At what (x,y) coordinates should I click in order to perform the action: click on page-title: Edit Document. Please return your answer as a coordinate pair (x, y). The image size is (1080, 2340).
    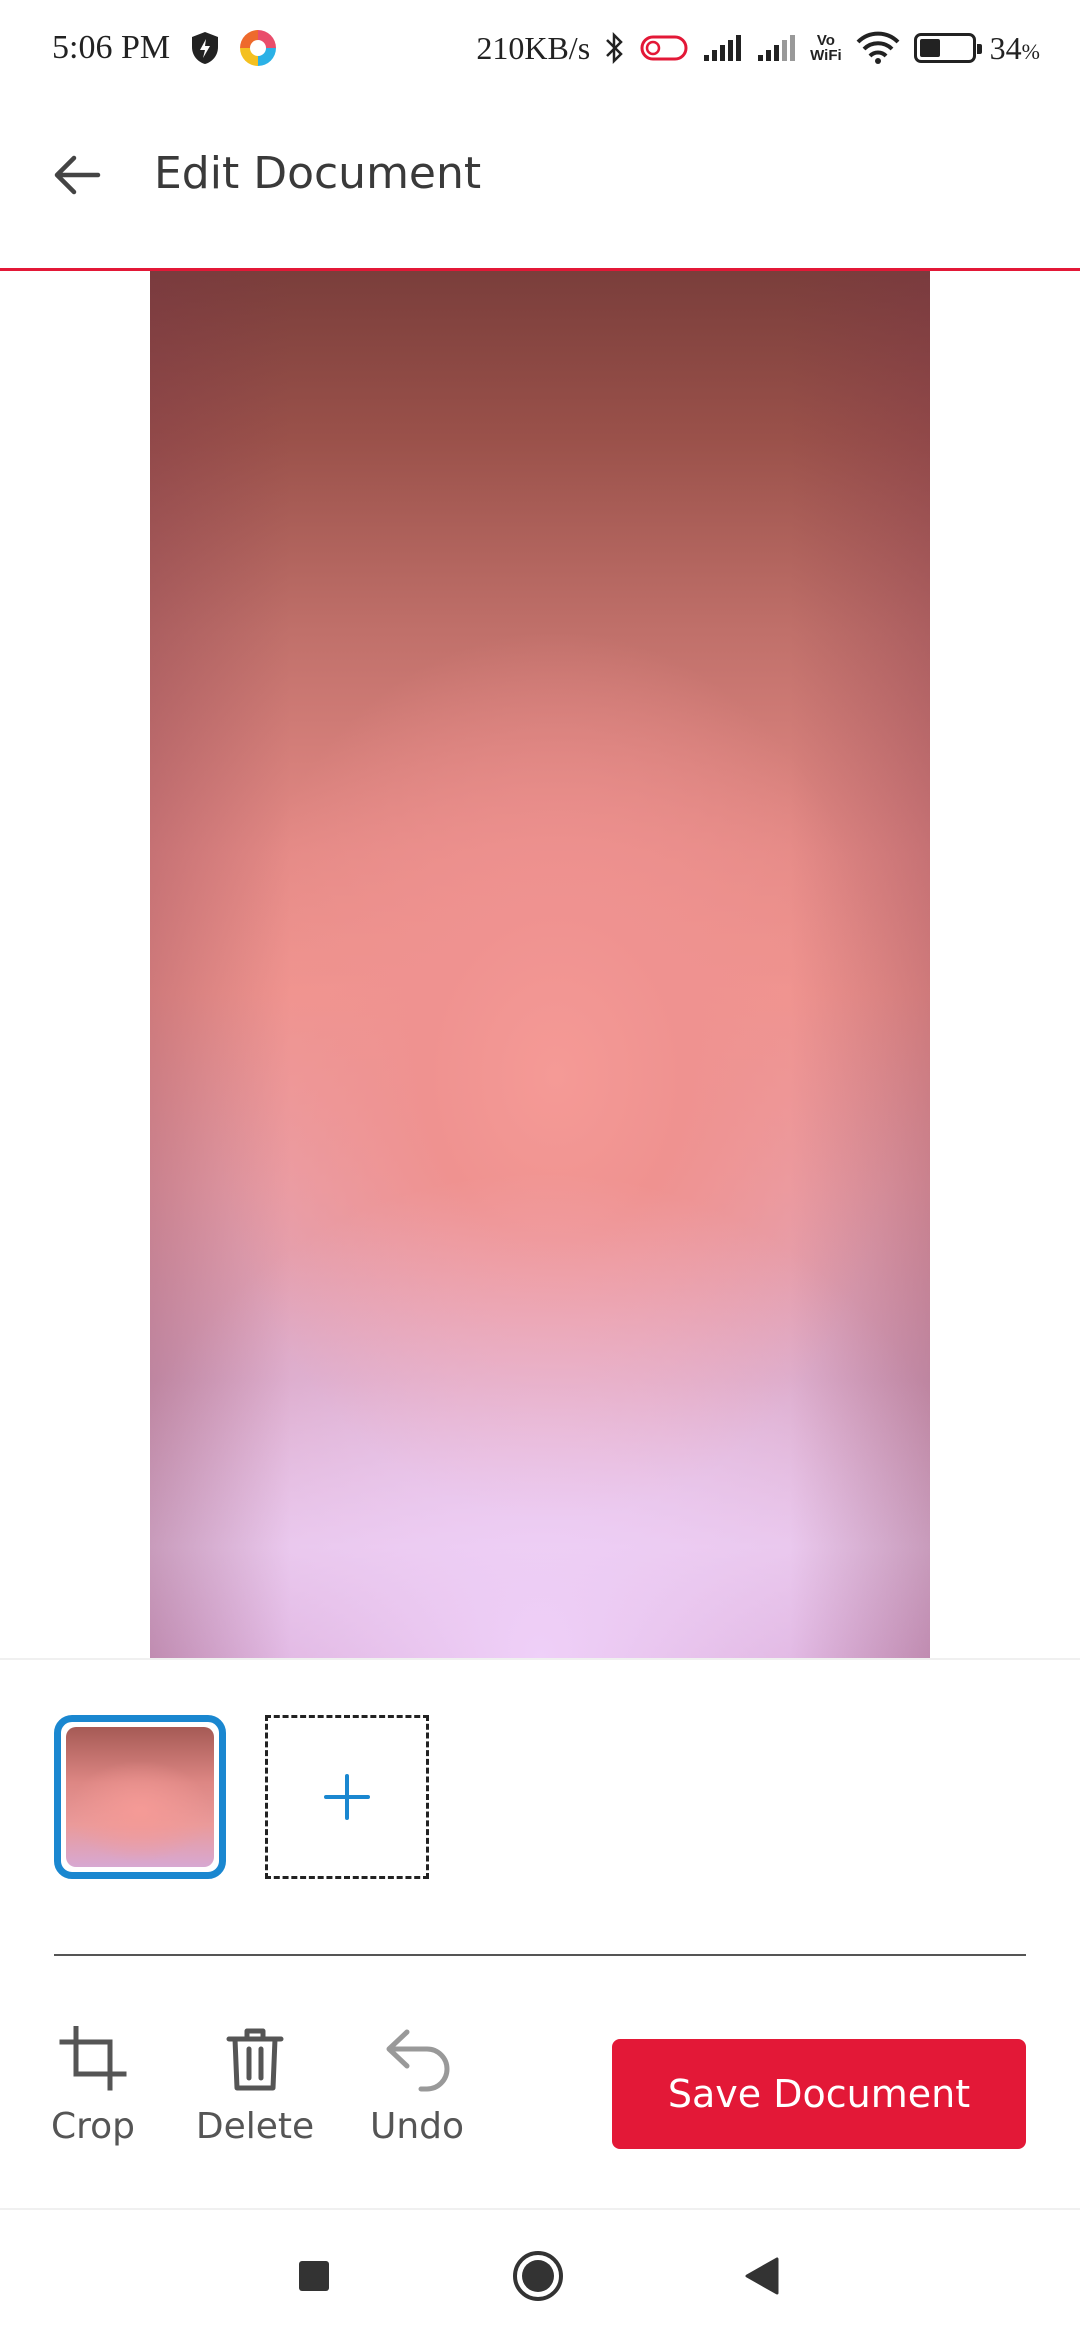
    Looking at the image, I should click on (318, 173).